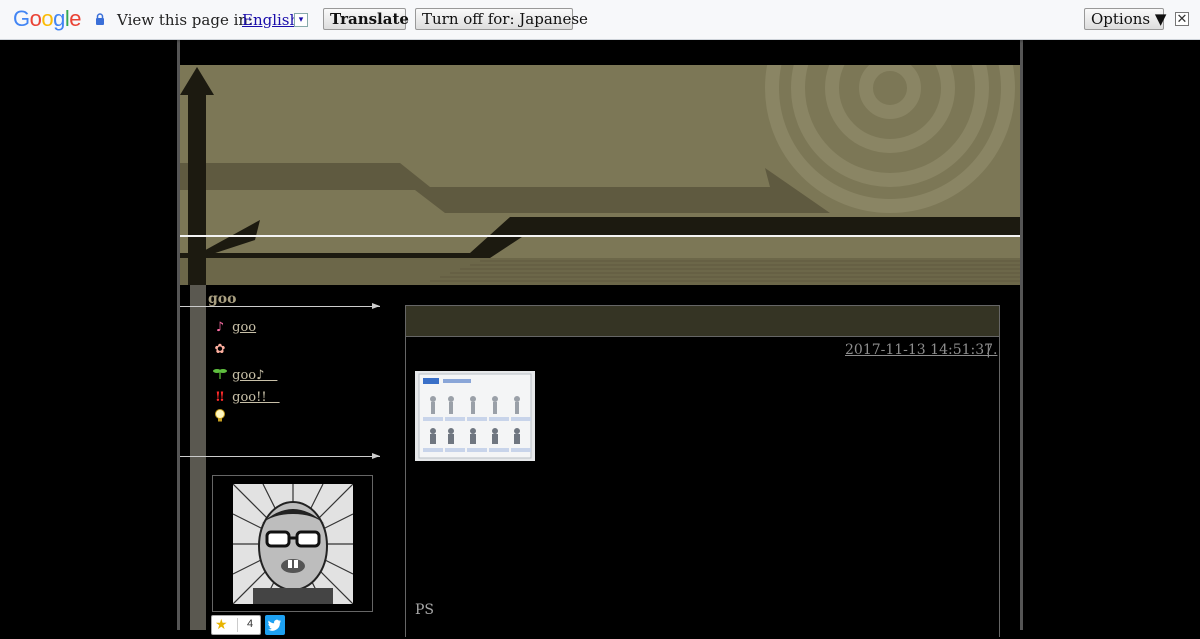 Image resolution: width=1200 pixels, height=639 pixels. Describe the element at coordinates (270, 20) in the screenshot. I see `language-select-link: English` at that location.